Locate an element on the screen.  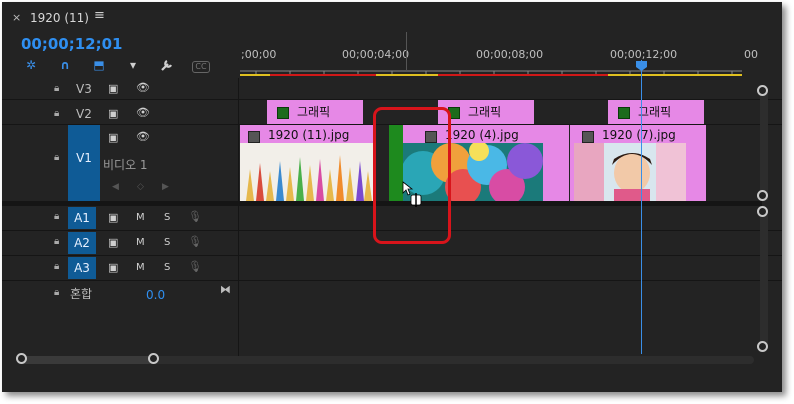
panel-menu-icon: ≡ is located at coordinates (99, 15).